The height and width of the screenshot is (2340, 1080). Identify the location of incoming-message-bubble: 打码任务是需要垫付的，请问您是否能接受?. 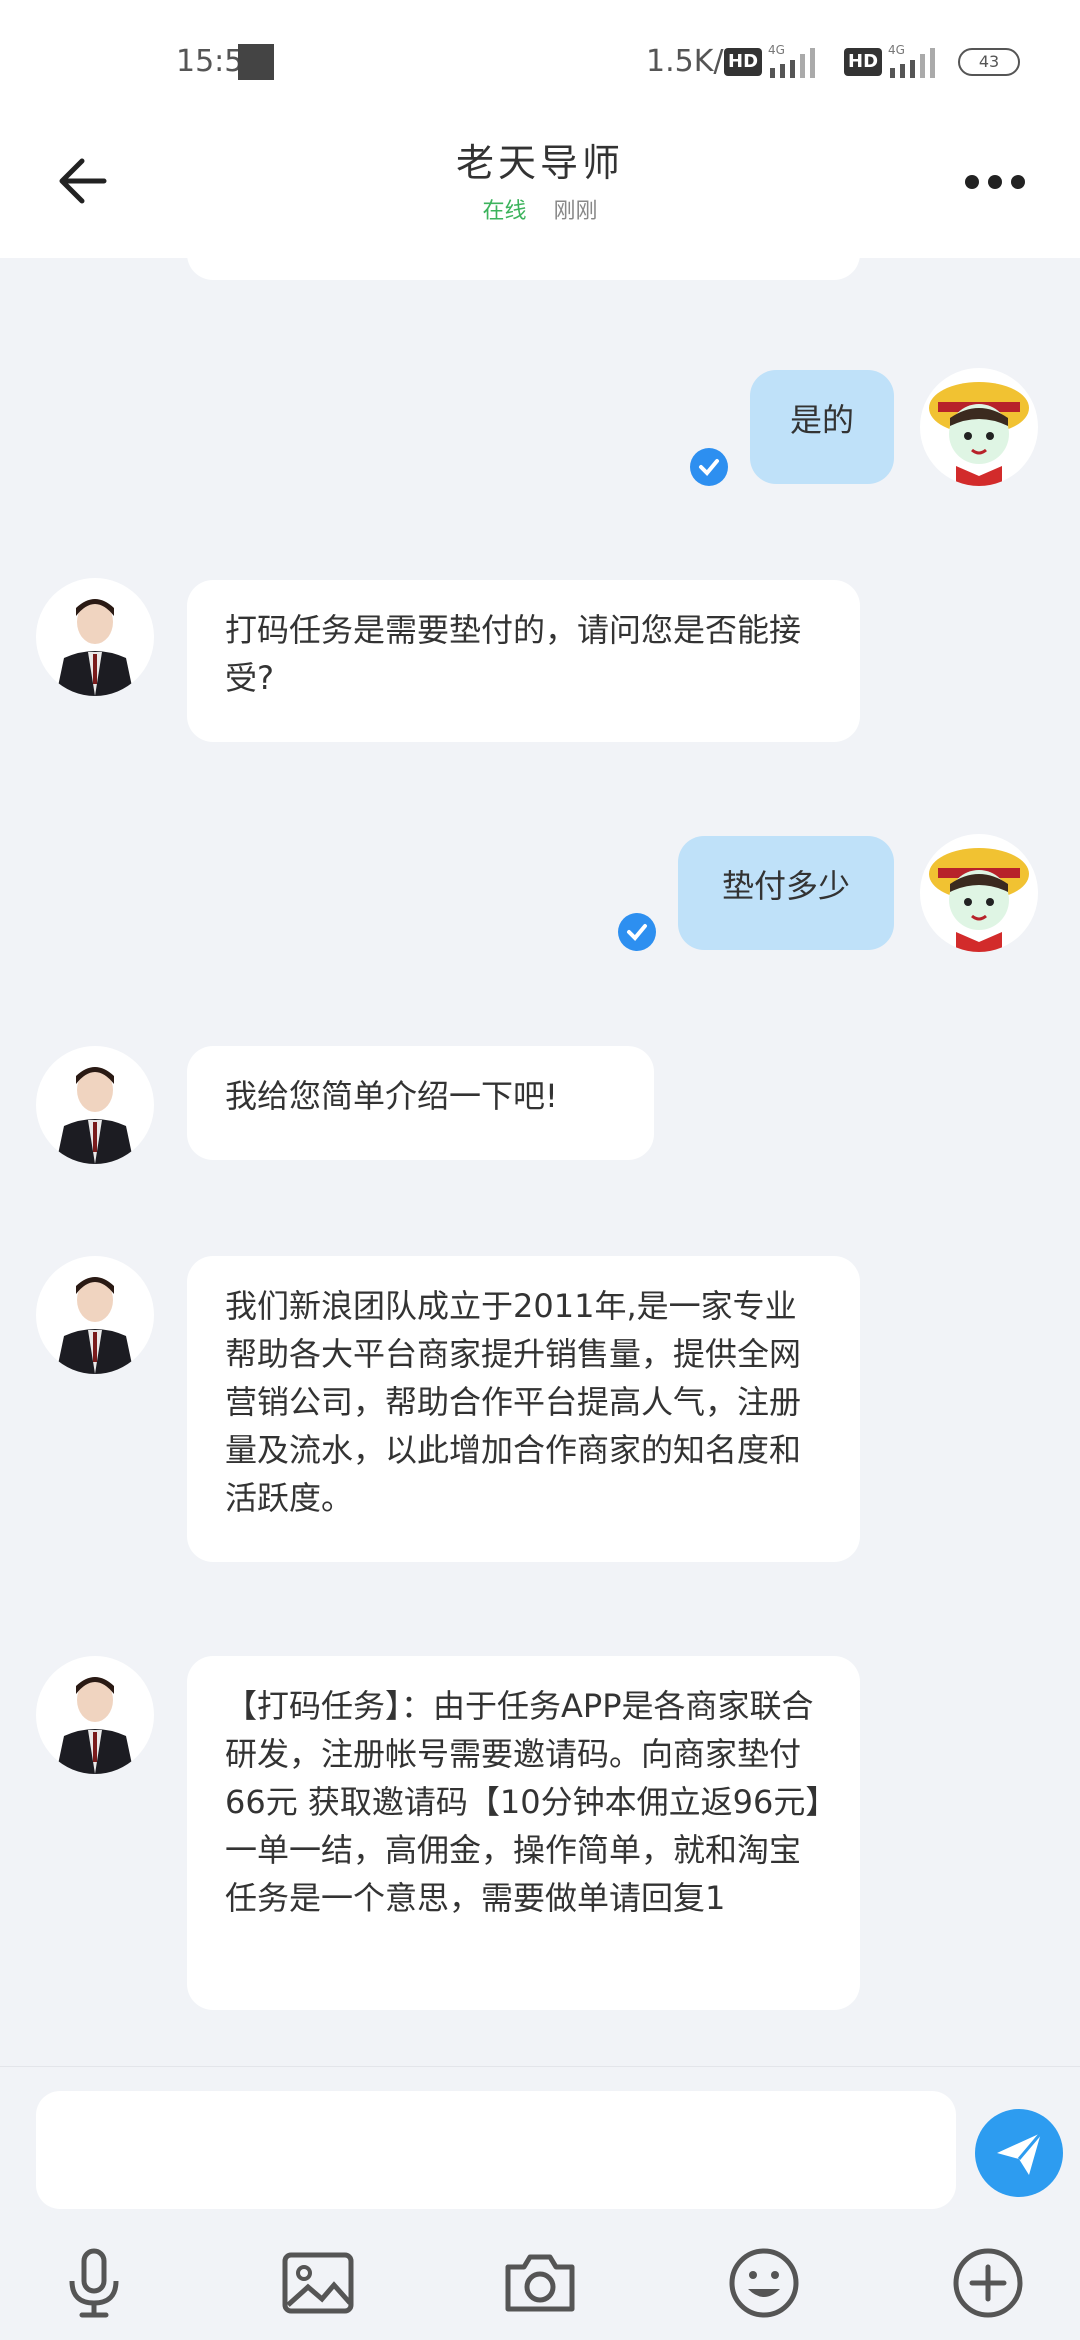
(523, 661).